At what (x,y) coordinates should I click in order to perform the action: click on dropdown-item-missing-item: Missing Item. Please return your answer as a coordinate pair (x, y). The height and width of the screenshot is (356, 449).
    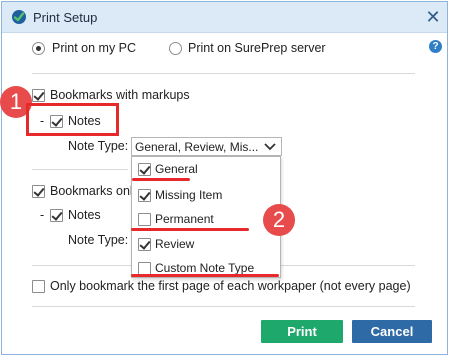
    Looking at the image, I should click on (206, 195).